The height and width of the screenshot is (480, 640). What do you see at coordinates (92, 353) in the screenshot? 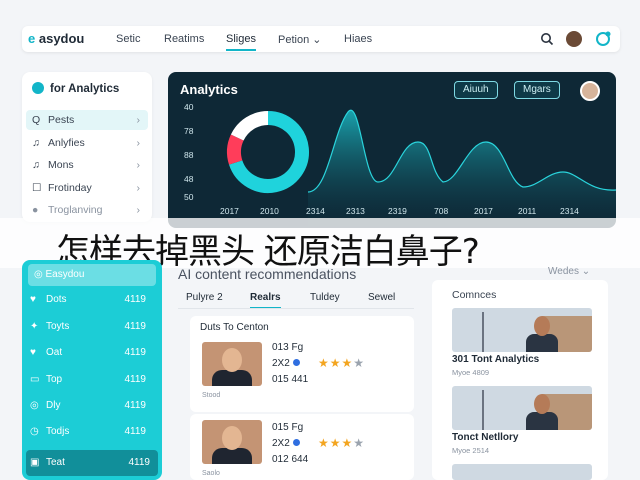
I see `teal-item-oat: ♥ Oat 4119` at bounding box center [92, 353].